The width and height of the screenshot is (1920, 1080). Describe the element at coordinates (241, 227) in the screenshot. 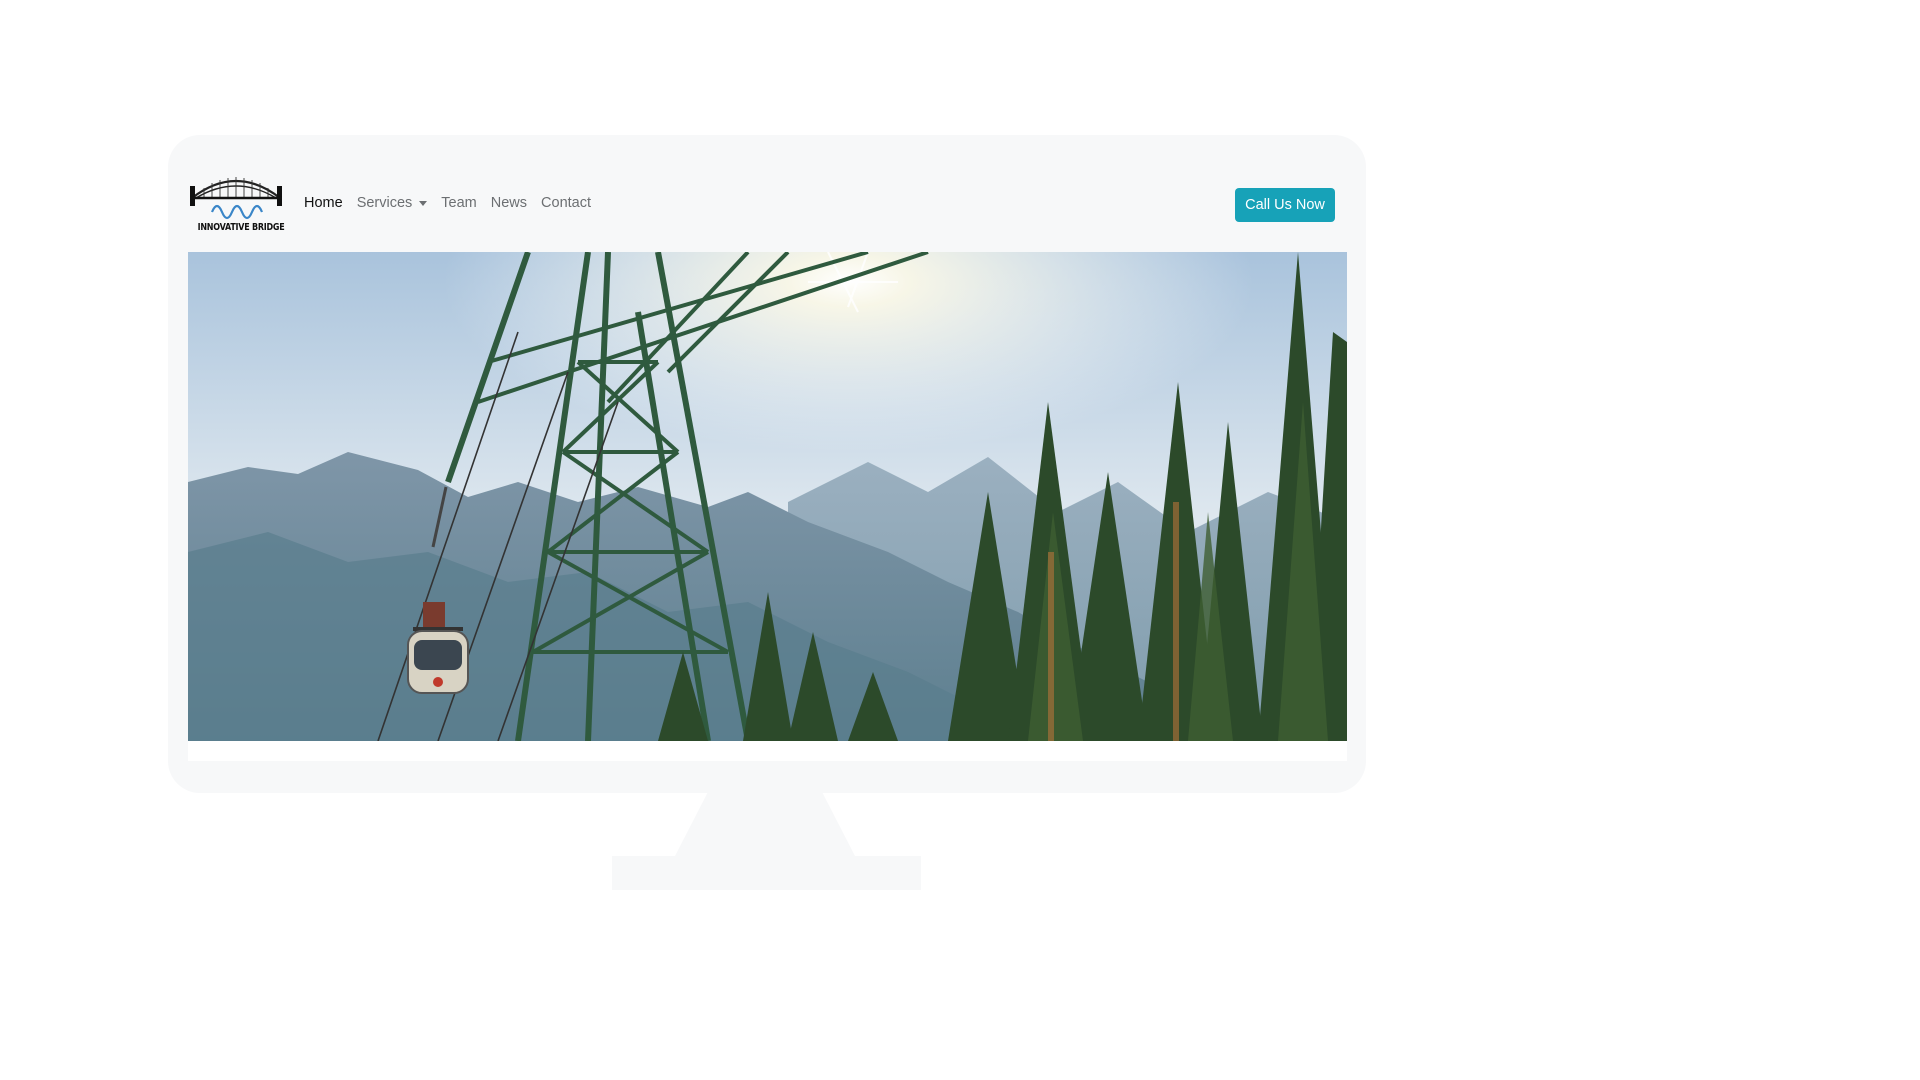

I see `brand-name: INNOVATIVE BRIDGE` at that location.